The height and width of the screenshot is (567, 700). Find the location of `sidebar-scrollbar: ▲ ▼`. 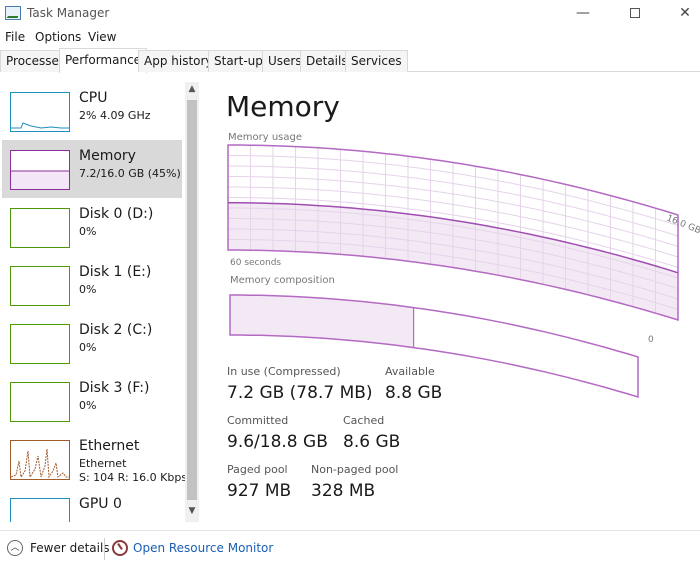

sidebar-scrollbar: ▲ ▼ is located at coordinates (192, 302).